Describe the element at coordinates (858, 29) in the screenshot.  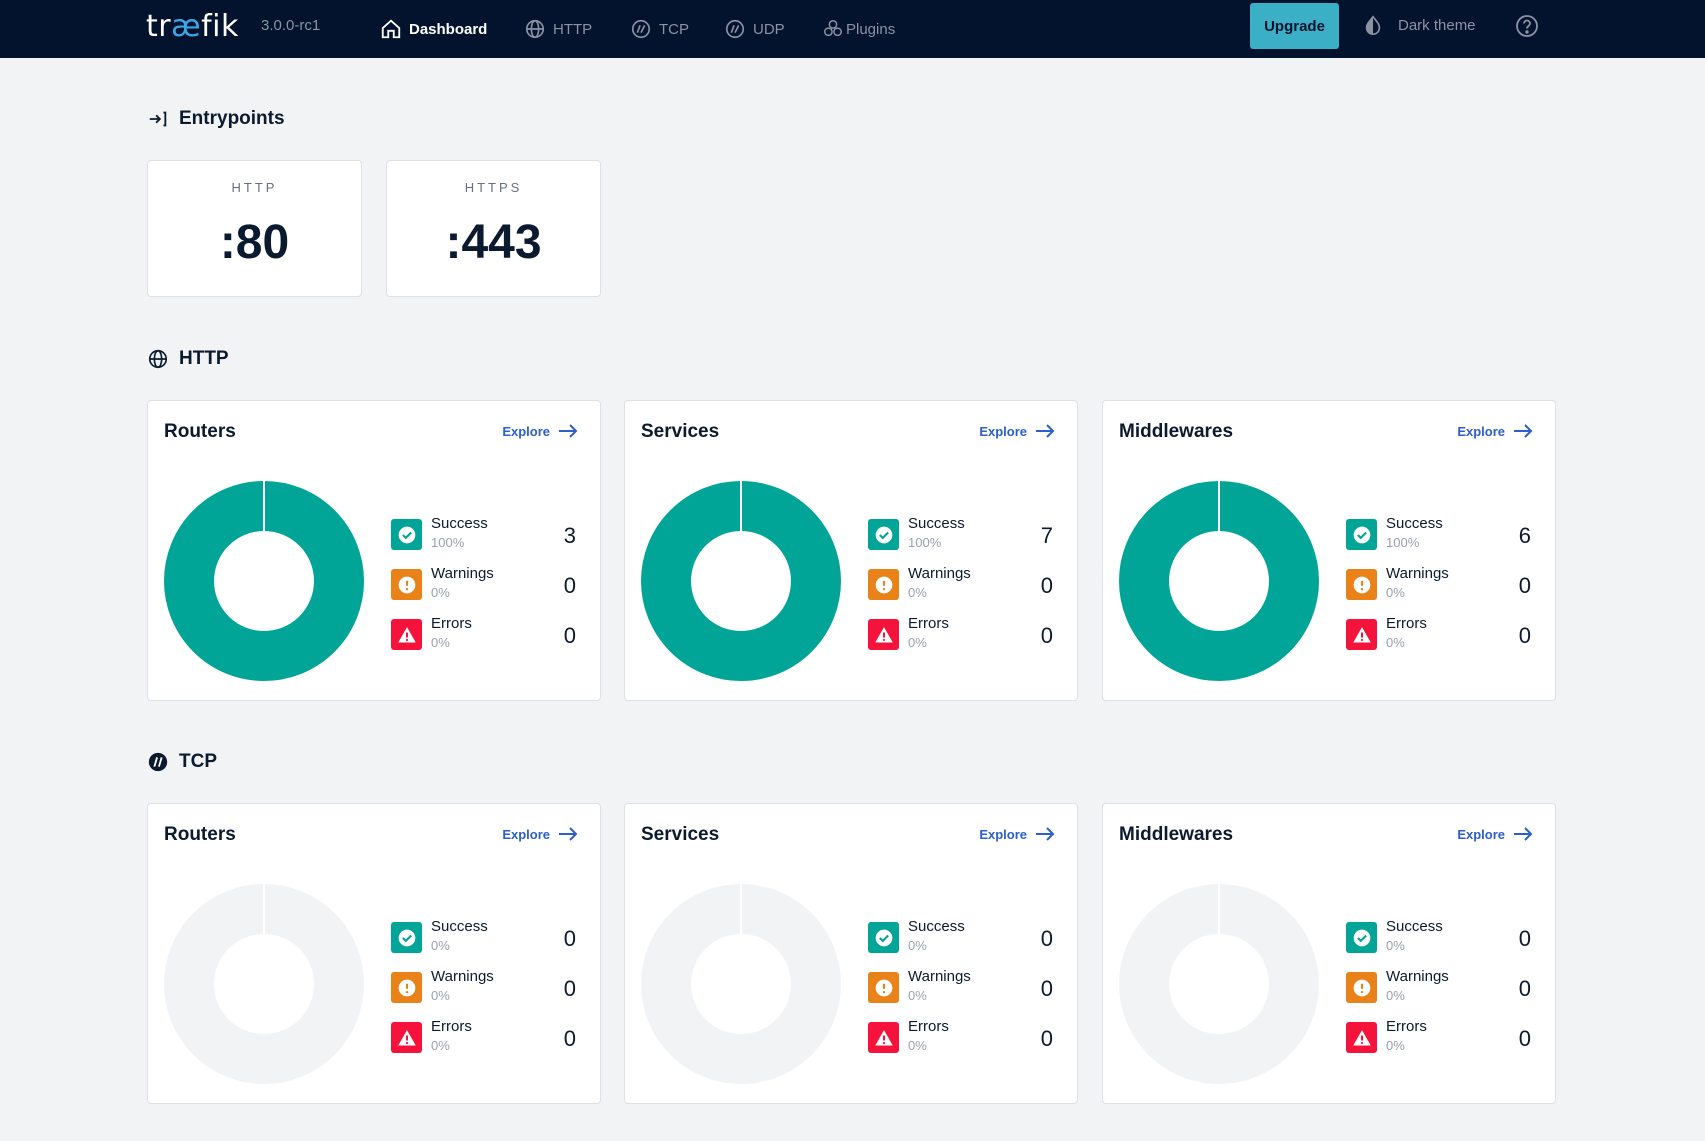
I see `nav-plugins: Plugins` at that location.